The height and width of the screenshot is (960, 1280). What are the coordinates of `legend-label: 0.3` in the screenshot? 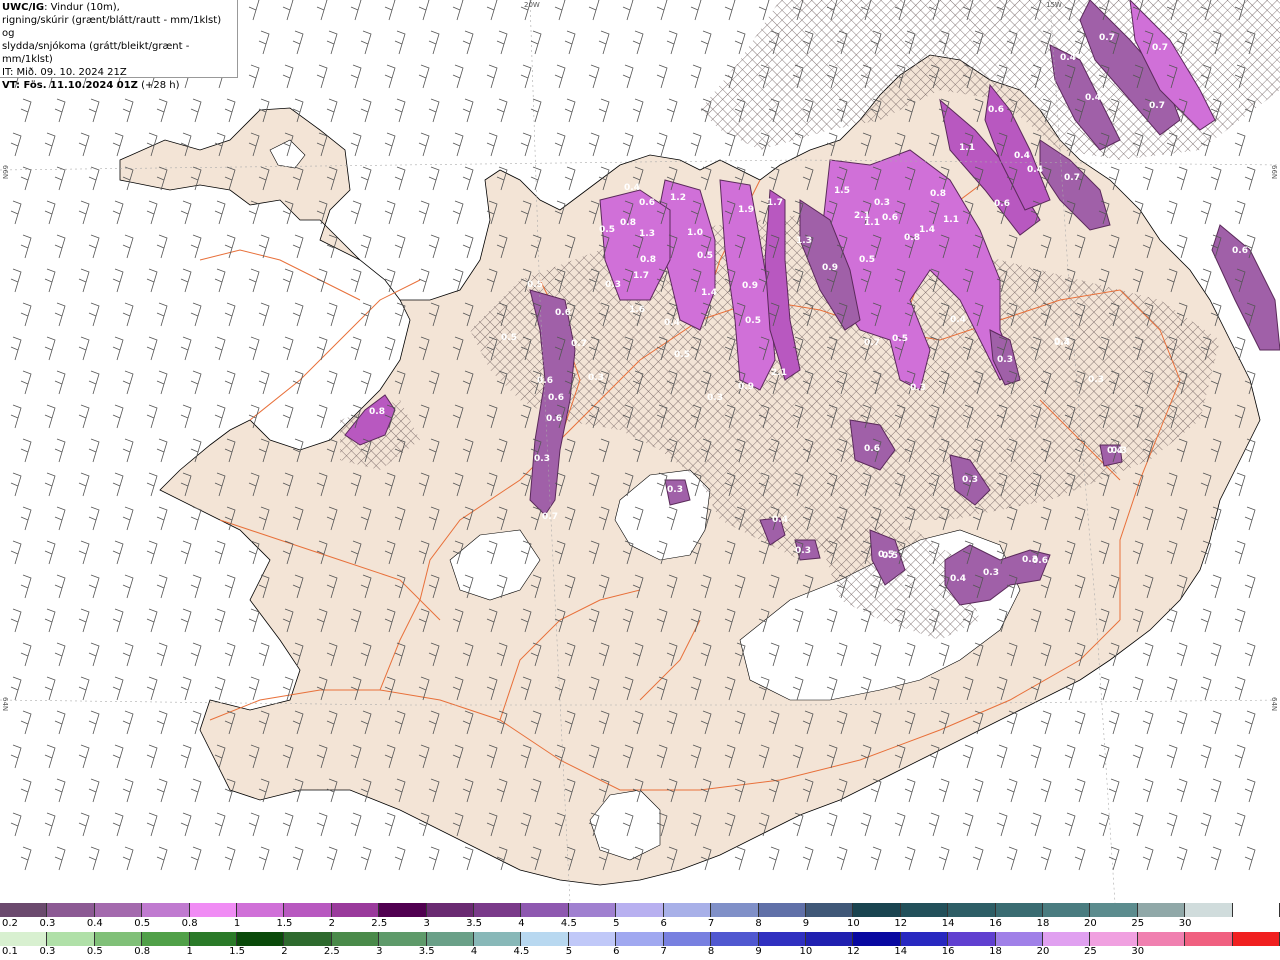 It's located at (47, 923).